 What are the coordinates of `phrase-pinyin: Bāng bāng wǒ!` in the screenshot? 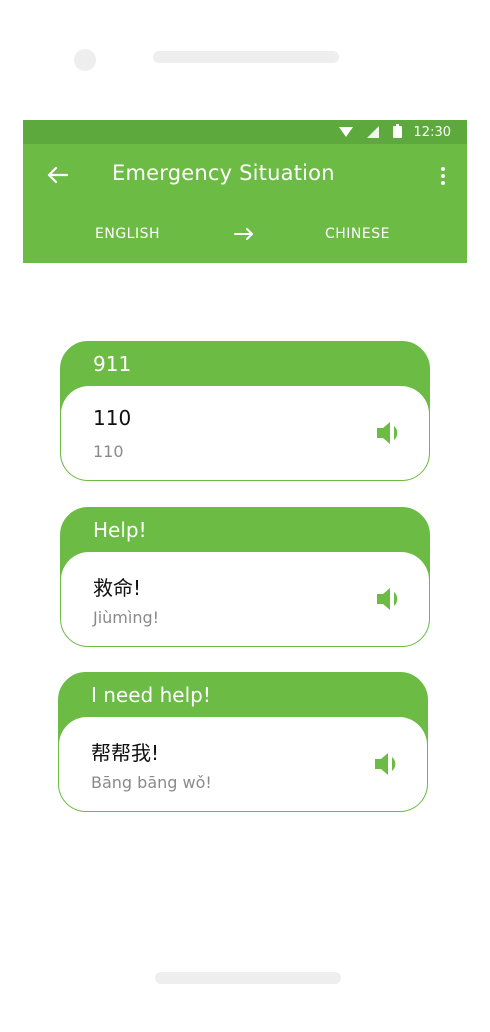 It's located at (151, 782).